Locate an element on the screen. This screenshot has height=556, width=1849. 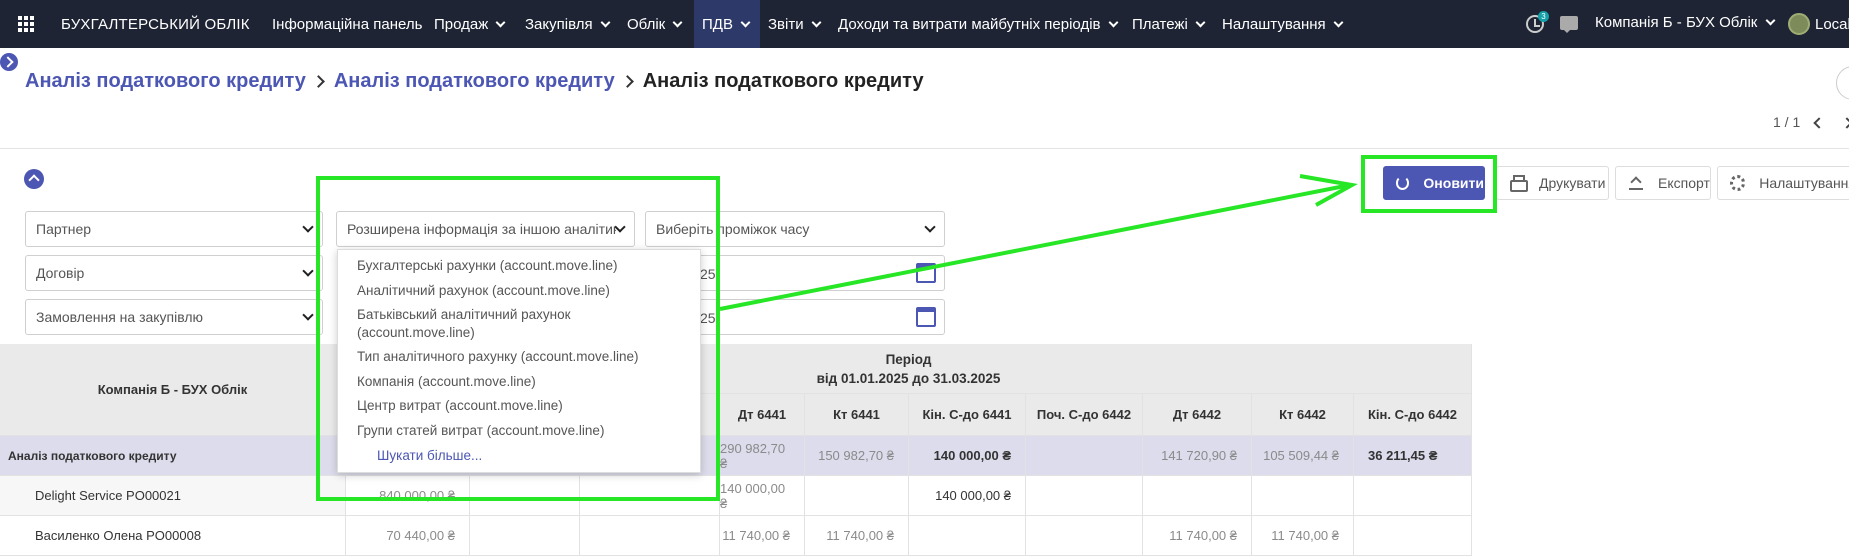
table-cell: 141 720,90 ₴ is located at coordinates (1197, 456).